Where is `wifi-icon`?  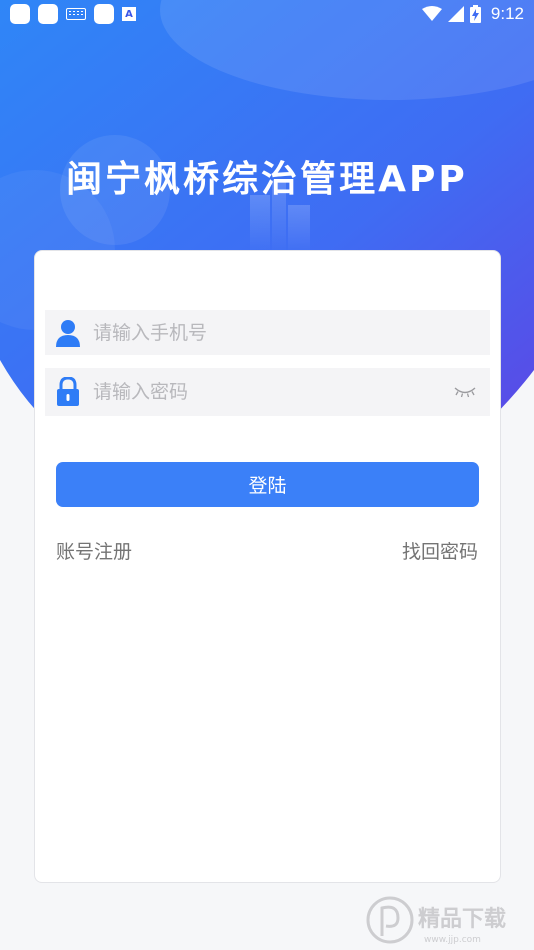
wifi-icon is located at coordinates (431, 13).